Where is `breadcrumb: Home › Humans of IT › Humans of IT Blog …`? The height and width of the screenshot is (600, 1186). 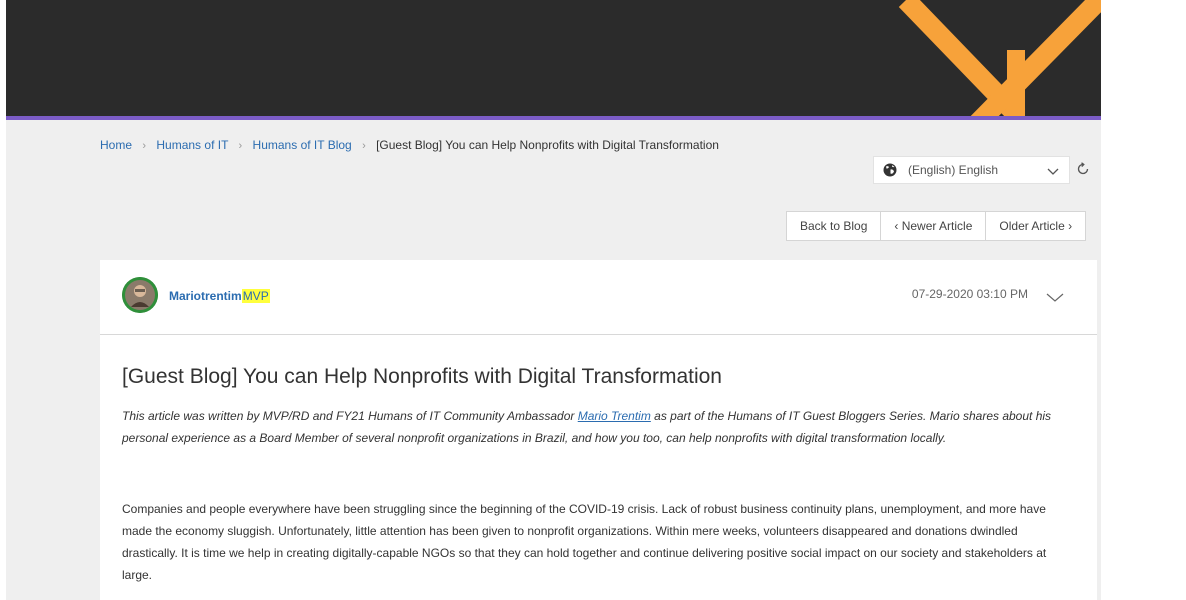 breadcrumb: Home › Humans of IT › Humans of IT Blog … is located at coordinates (409, 145).